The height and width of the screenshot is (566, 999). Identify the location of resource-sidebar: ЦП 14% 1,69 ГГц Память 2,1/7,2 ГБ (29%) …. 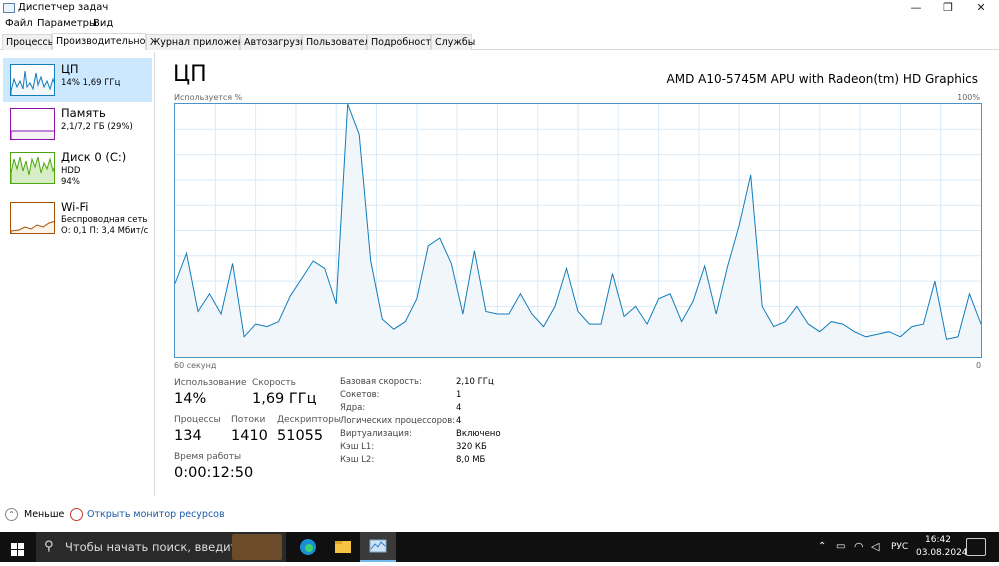
(77, 274).